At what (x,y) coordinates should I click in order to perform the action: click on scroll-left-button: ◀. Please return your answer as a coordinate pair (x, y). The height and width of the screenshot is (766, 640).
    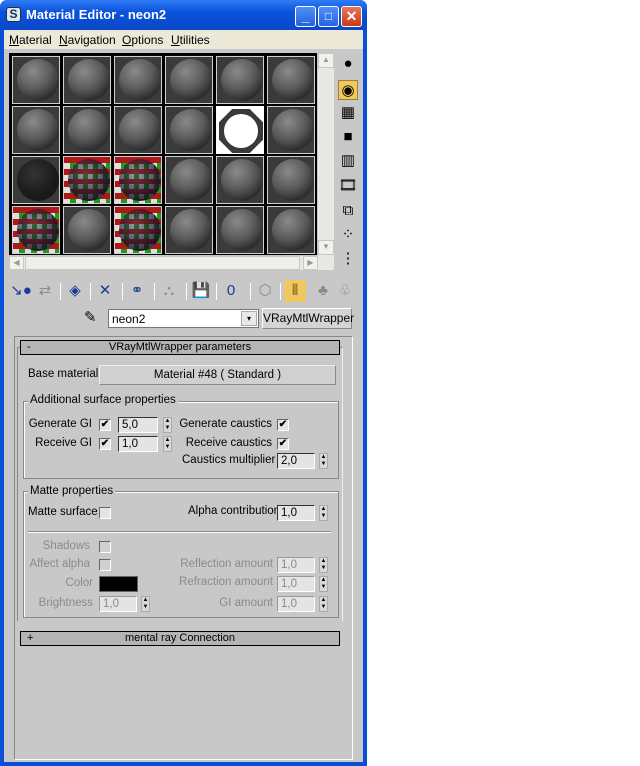
    Looking at the image, I should click on (16, 263).